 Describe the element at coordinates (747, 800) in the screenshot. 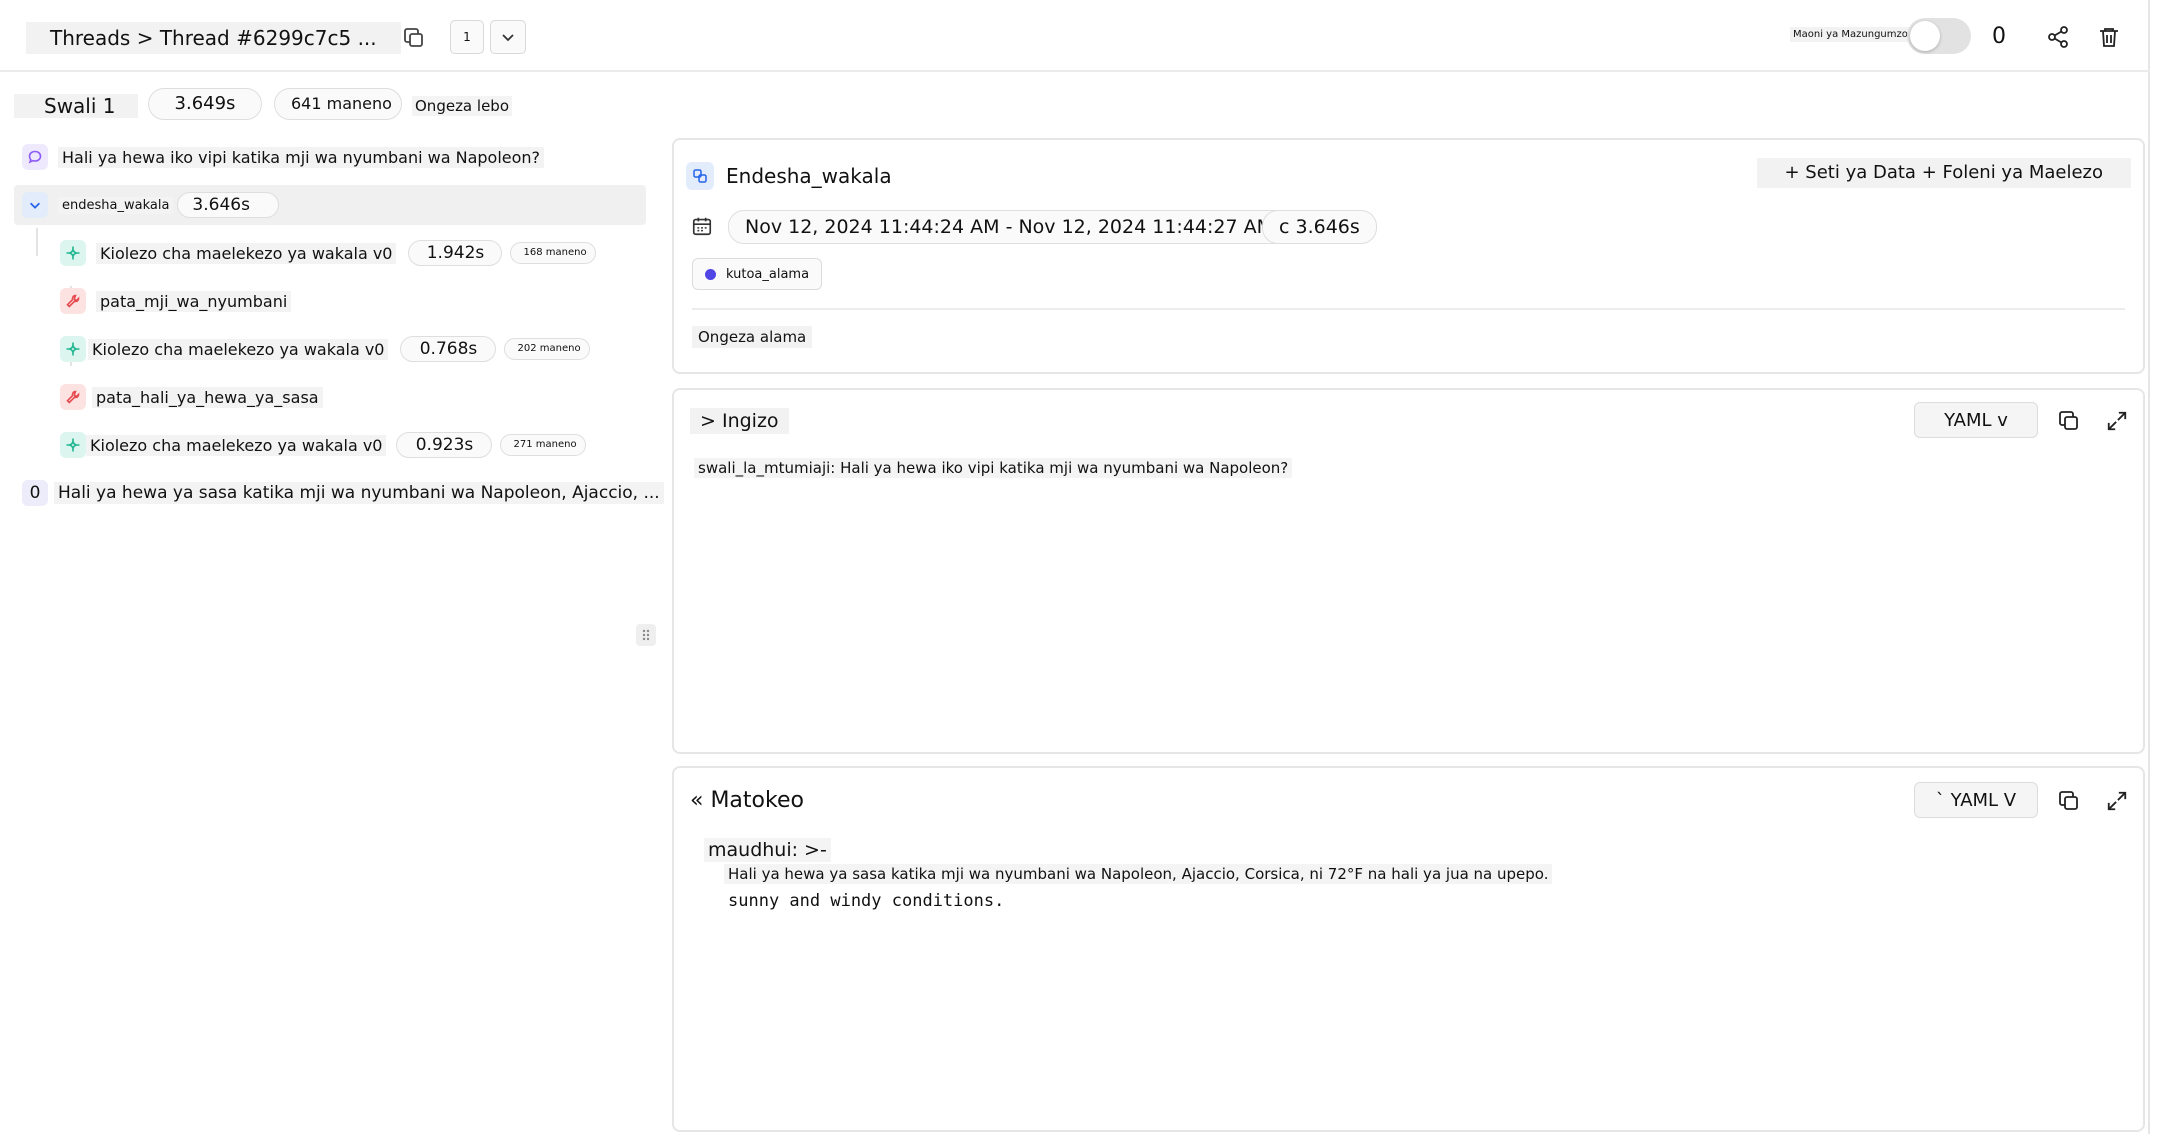

I see `output-title: « Matokeo` at that location.